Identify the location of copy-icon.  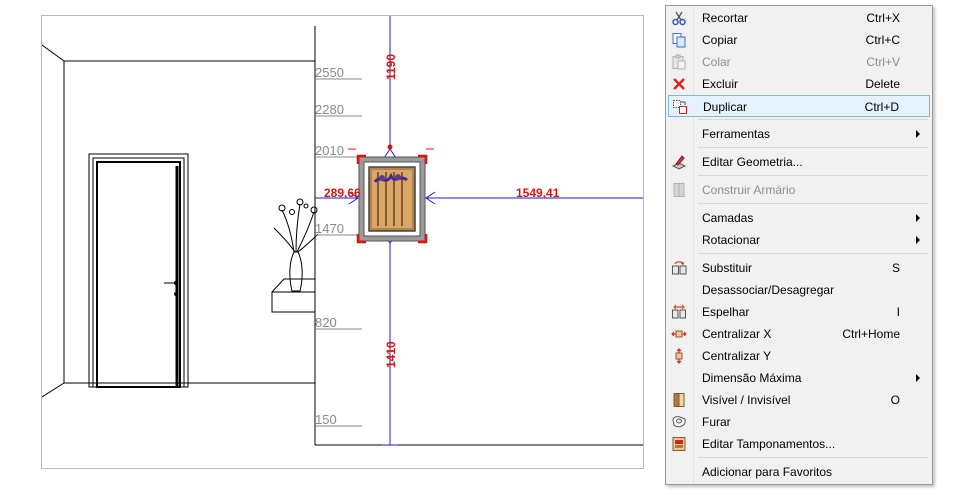
(679, 40).